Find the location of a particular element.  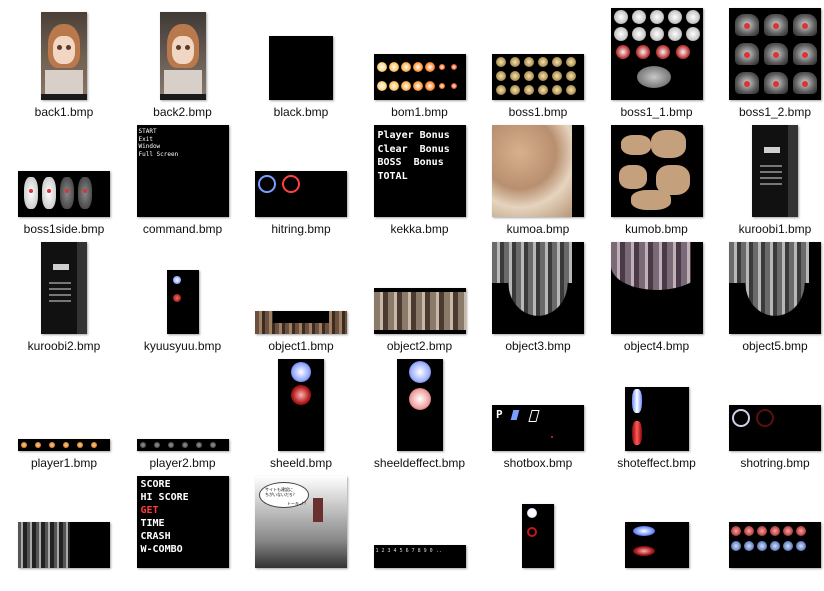

file-item: Pshotbox.bmp is located at coordinates (538, 415).